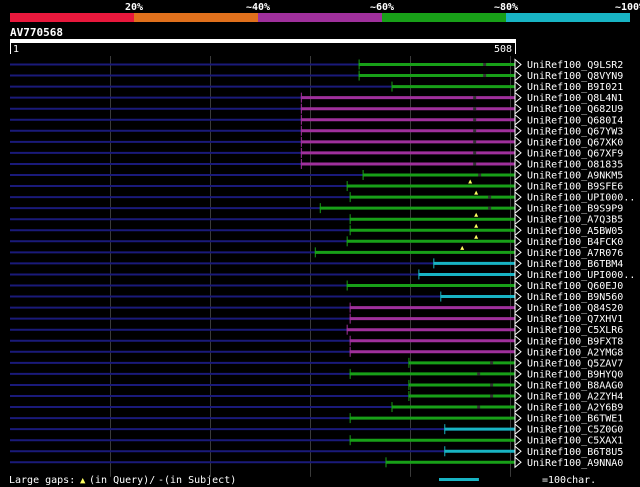 The image size is (640, 487). Describe the element at coordinates (316, 440) in the screenshot. I see `hit-row: UniRef100_C5XAX1` at that location.